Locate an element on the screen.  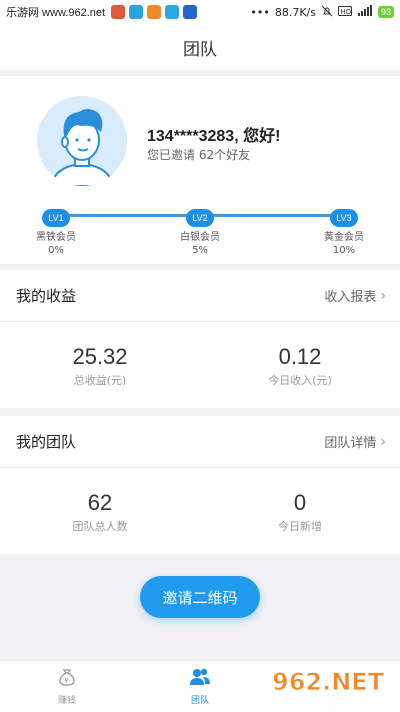
status-right: ••• 88.7K/s HD 93 is located at coordinates (322, 12).